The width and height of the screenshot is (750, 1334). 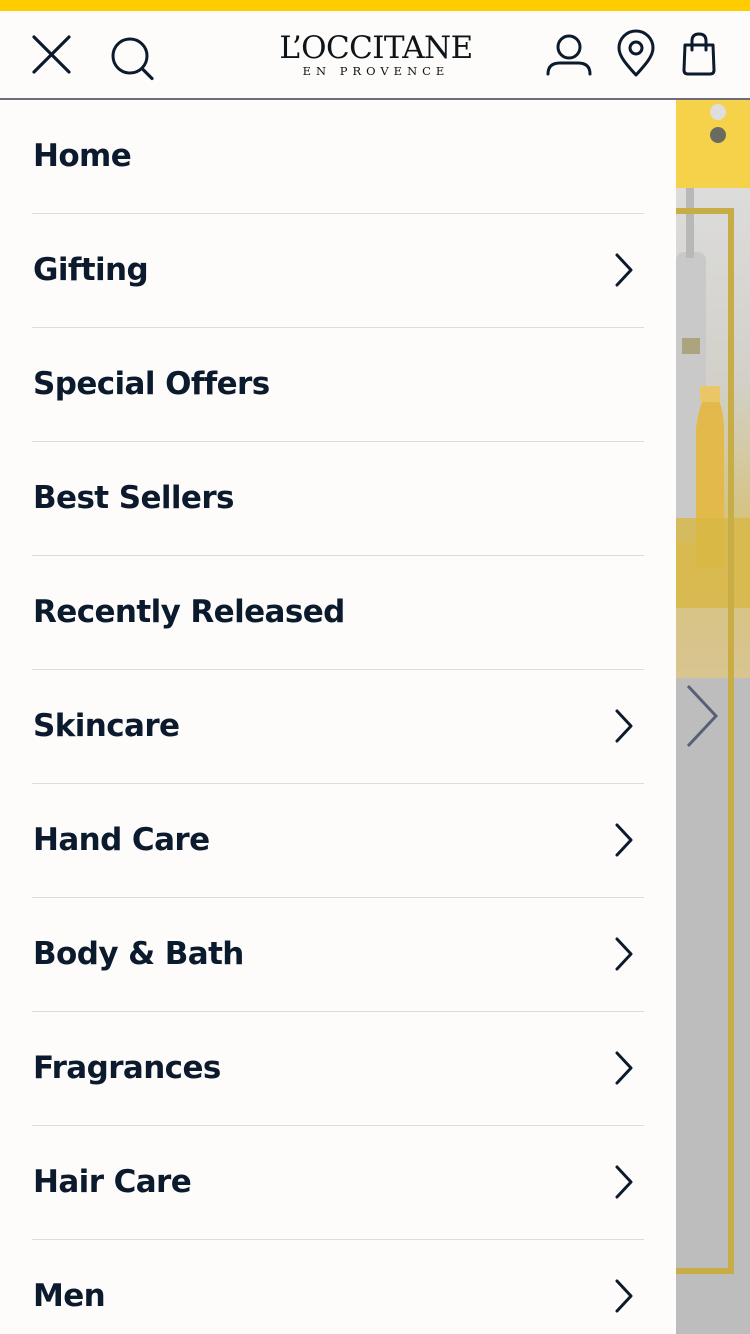 I want to click on location-pin-icon, so click(x=636, y=53).